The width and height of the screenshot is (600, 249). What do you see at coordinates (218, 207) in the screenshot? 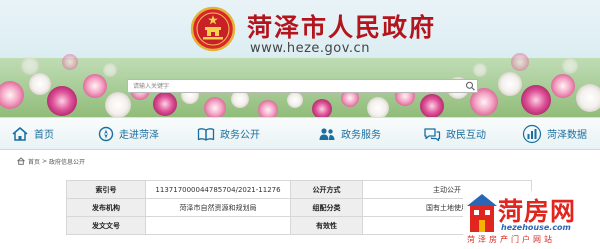
I see `value-publishing-agency: 菏泽市自然资源和规划局` at bounding box center [218, 207].